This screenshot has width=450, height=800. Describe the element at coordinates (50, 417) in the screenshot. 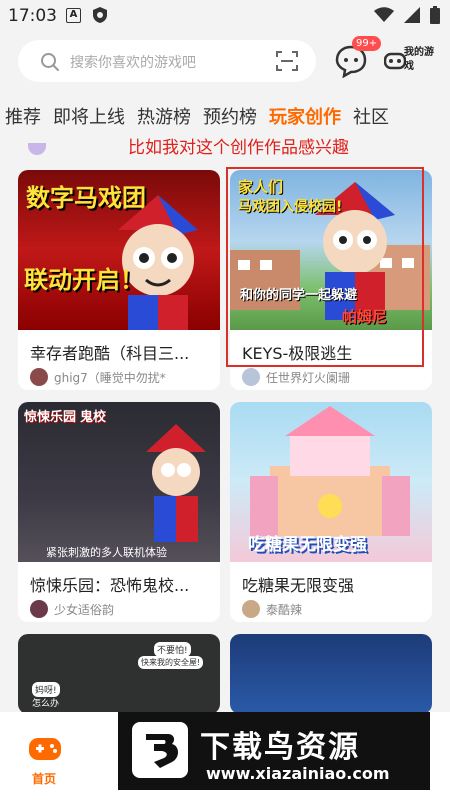

I see `thumb-caption: 惊悚乐园` at that location.